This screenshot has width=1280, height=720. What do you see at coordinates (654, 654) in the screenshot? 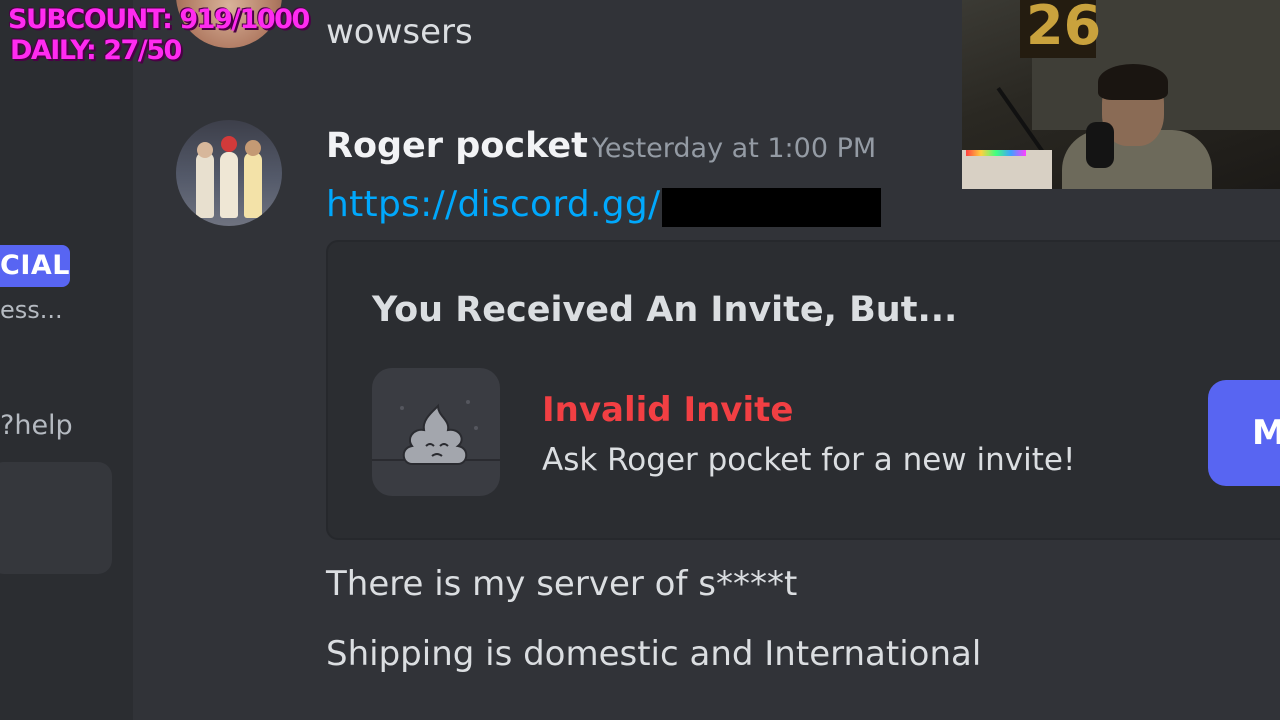
I see `message-line: Shipping is domestic and International` at bounding box center [654, 654].